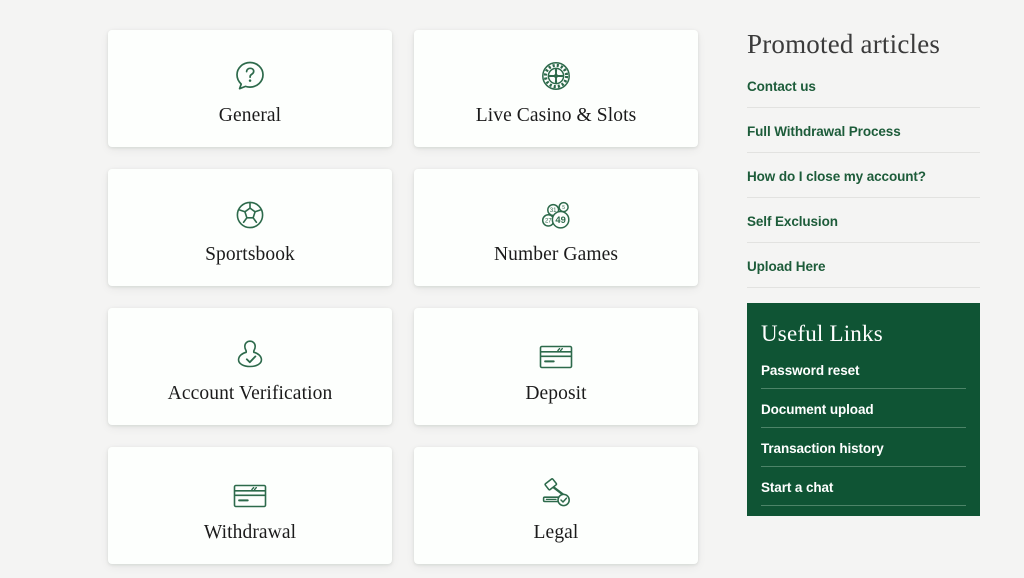 This screenshot has width=1024, height=578. I want to click on list-item: Start a chat, so click(863, 486).